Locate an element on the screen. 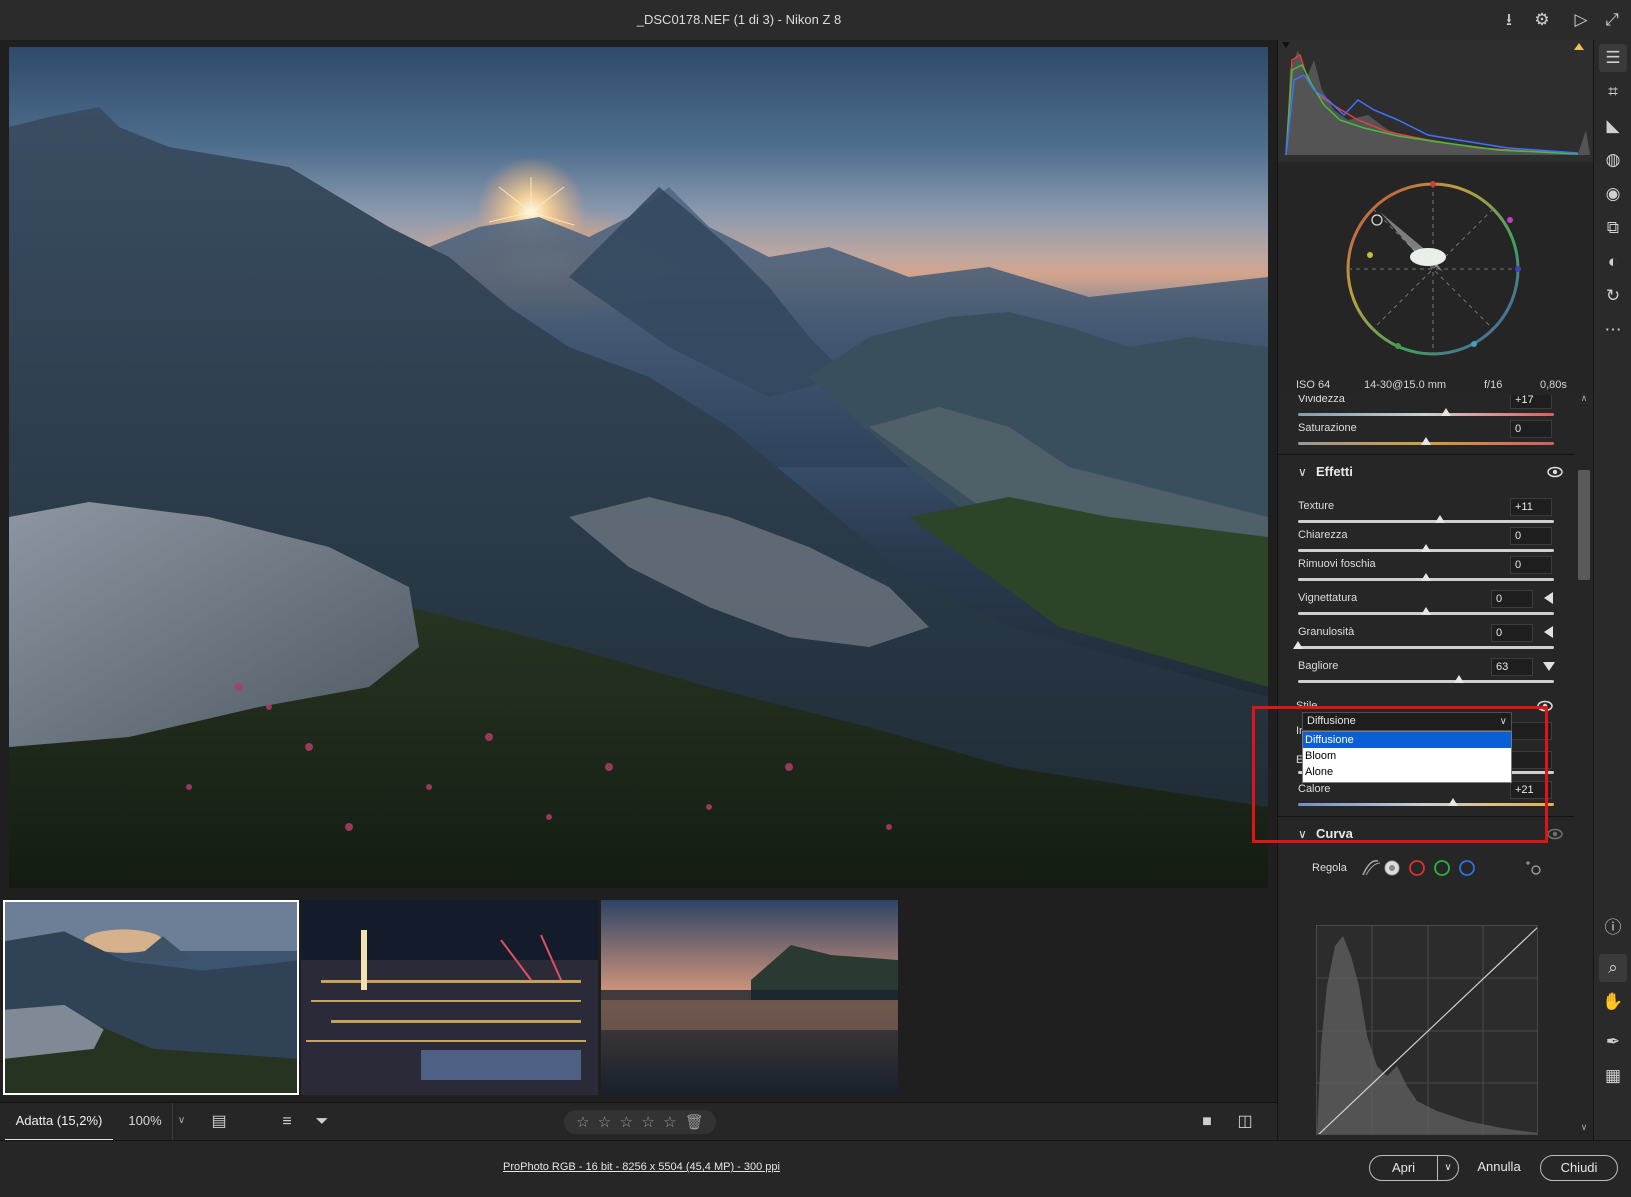 The image size is (1631, 1197). style-option-diffusion: Diffusione is located at coordinates (1407, 740).